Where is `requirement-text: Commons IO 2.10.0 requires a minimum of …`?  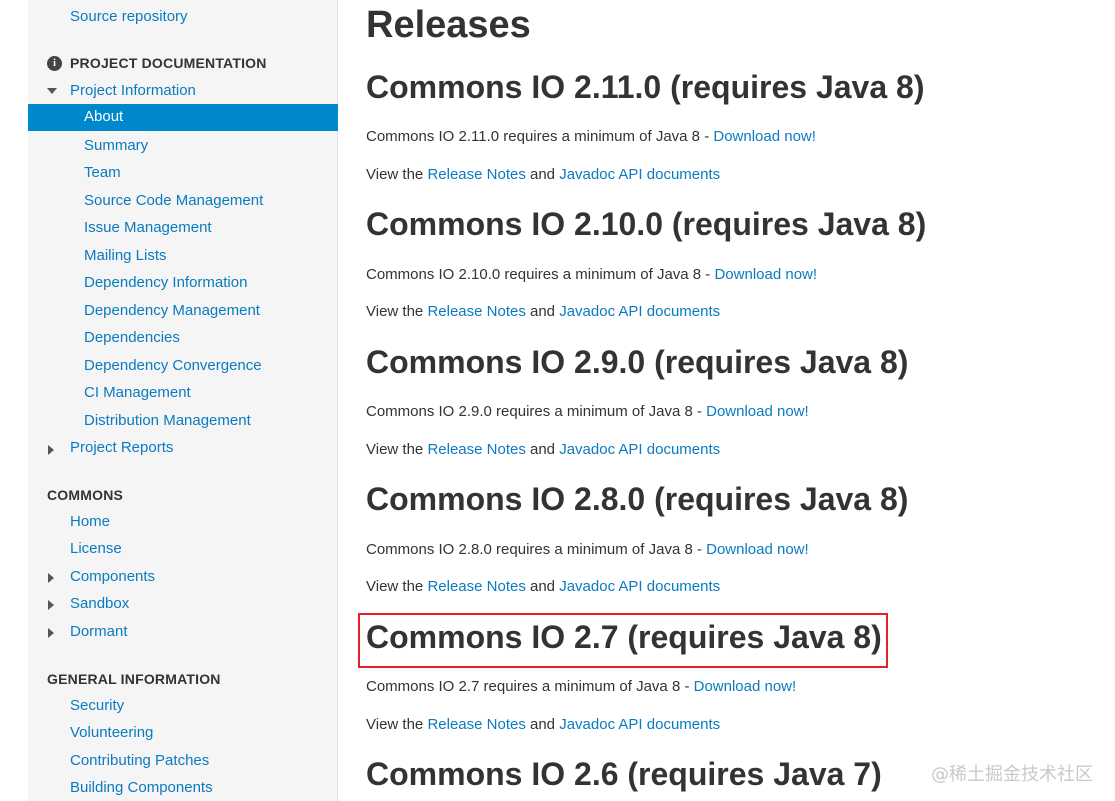 requirement-text: Commons IO 2.10.0 requires a minimum of … is located at coordinates (540, 274).